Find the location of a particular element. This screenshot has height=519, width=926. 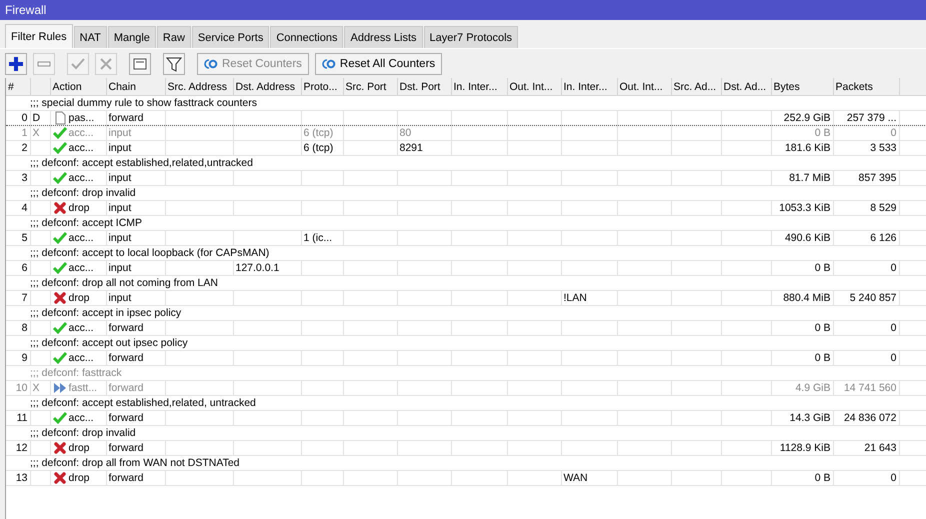

comment-text: ;;; defconf: accept to local loopback (for CAPsMAN) is located at coordinates (466, 253).